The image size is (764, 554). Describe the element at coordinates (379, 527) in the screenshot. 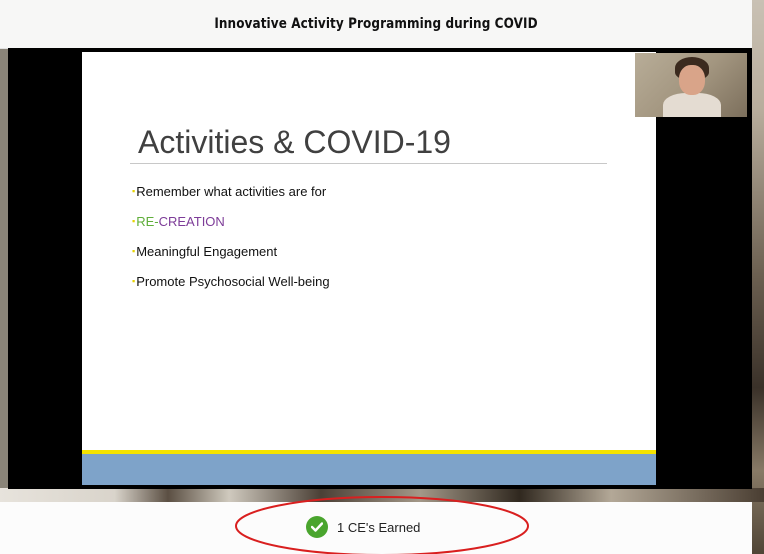

I see `ce-earned-label: 1 CE's Earned` at that location.